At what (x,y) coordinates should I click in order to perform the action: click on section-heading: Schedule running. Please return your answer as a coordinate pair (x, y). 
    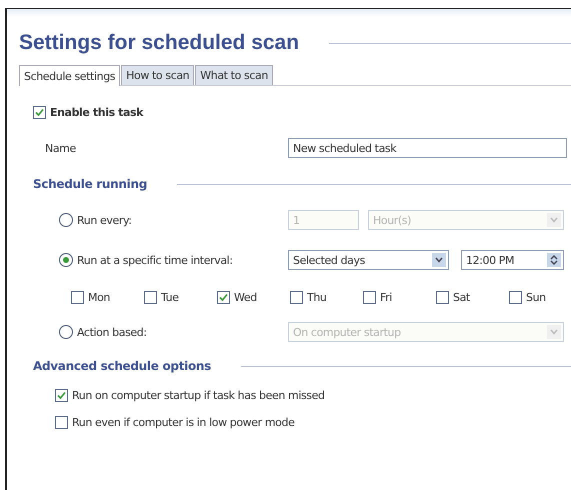
    Looking at the image, I should click on (90, 184).